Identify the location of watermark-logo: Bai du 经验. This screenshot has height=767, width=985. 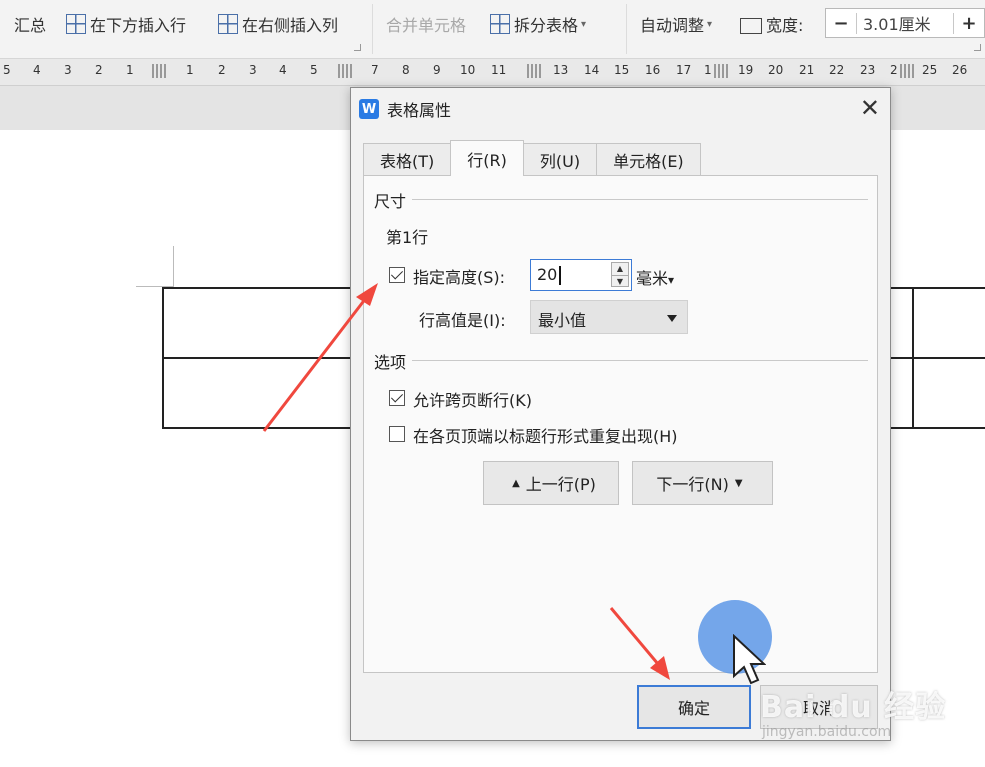
(853, 707).